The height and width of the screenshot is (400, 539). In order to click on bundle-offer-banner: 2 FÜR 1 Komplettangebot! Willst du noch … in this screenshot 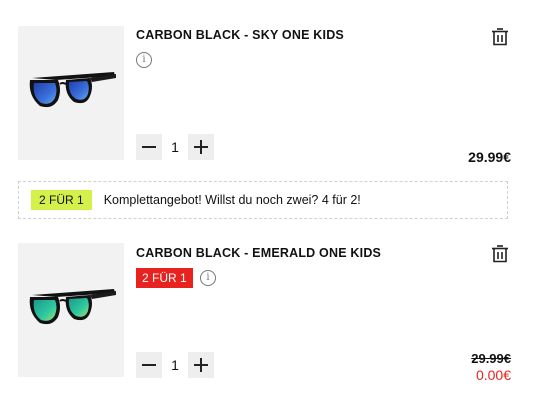, I will do `click(263, 200)`.